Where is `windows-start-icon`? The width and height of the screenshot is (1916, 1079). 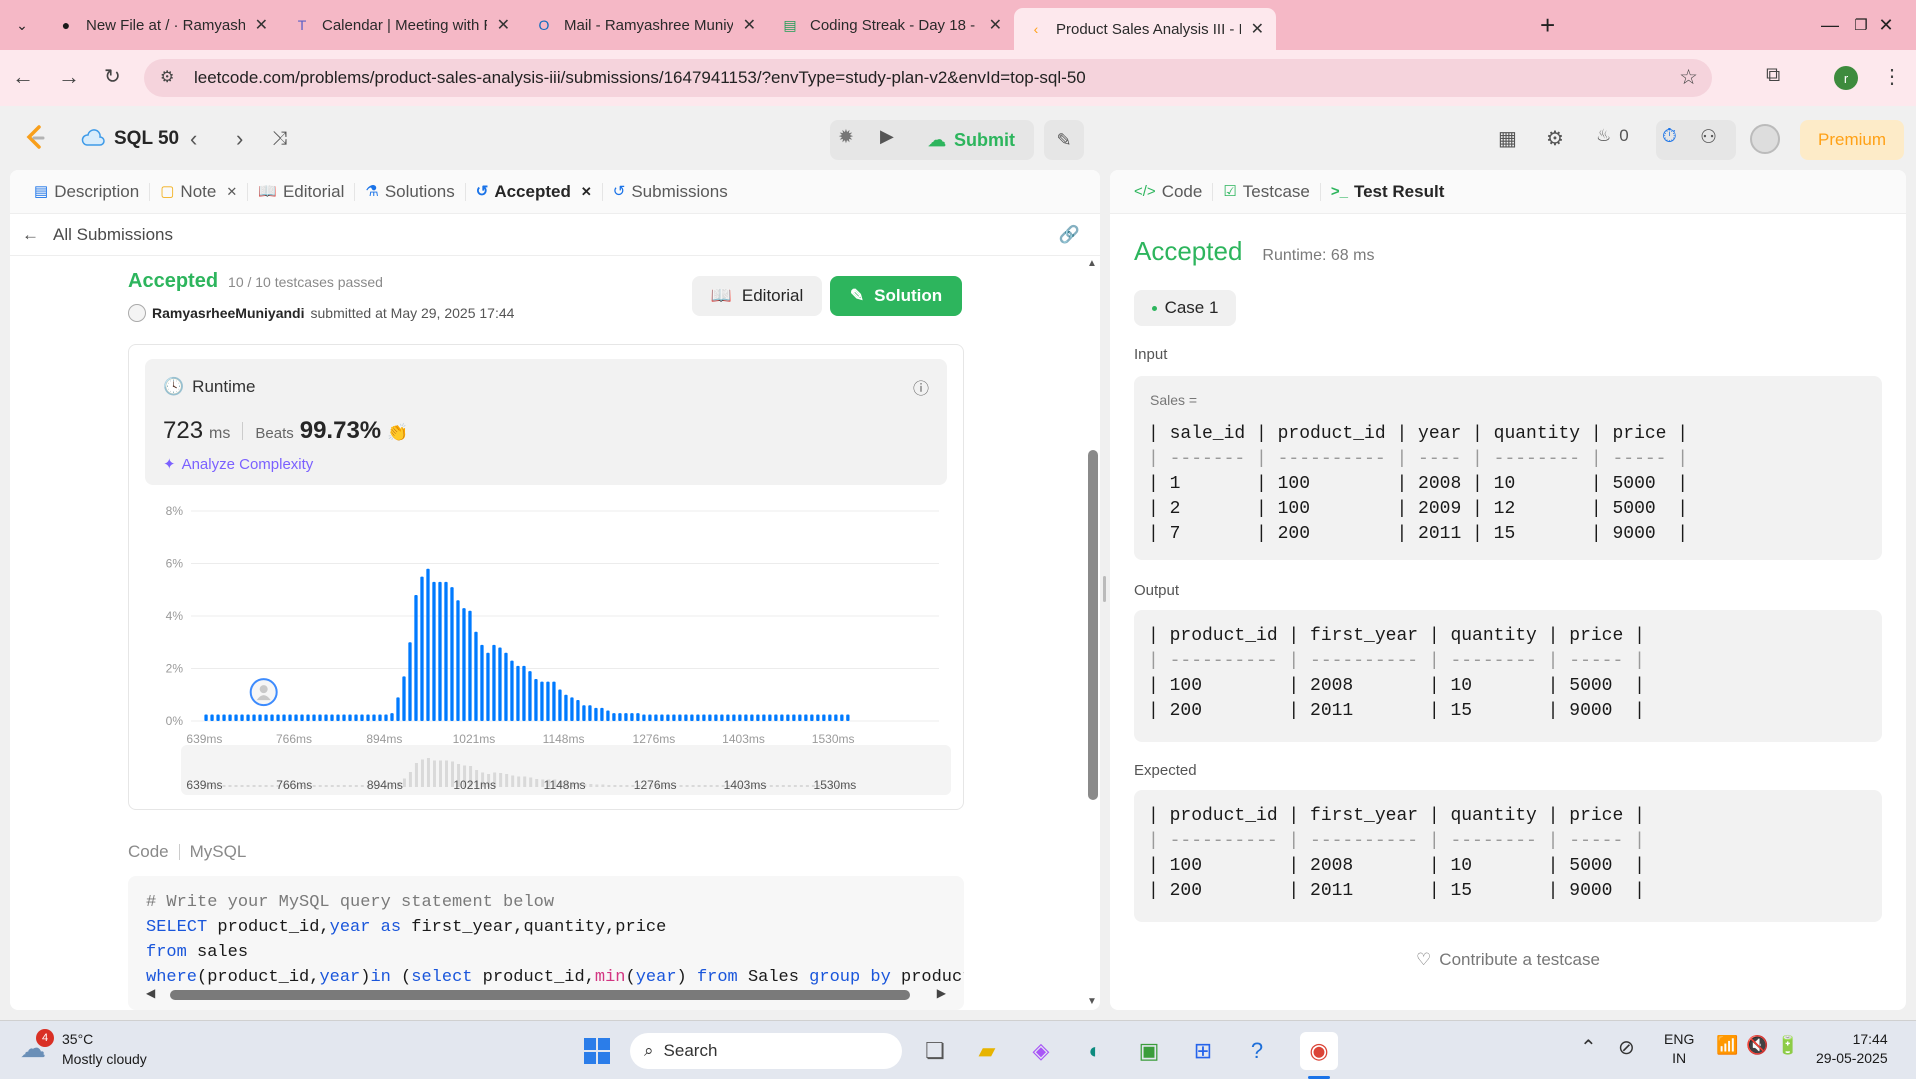
windows-start-icon is located at coordinates (597, 1051).